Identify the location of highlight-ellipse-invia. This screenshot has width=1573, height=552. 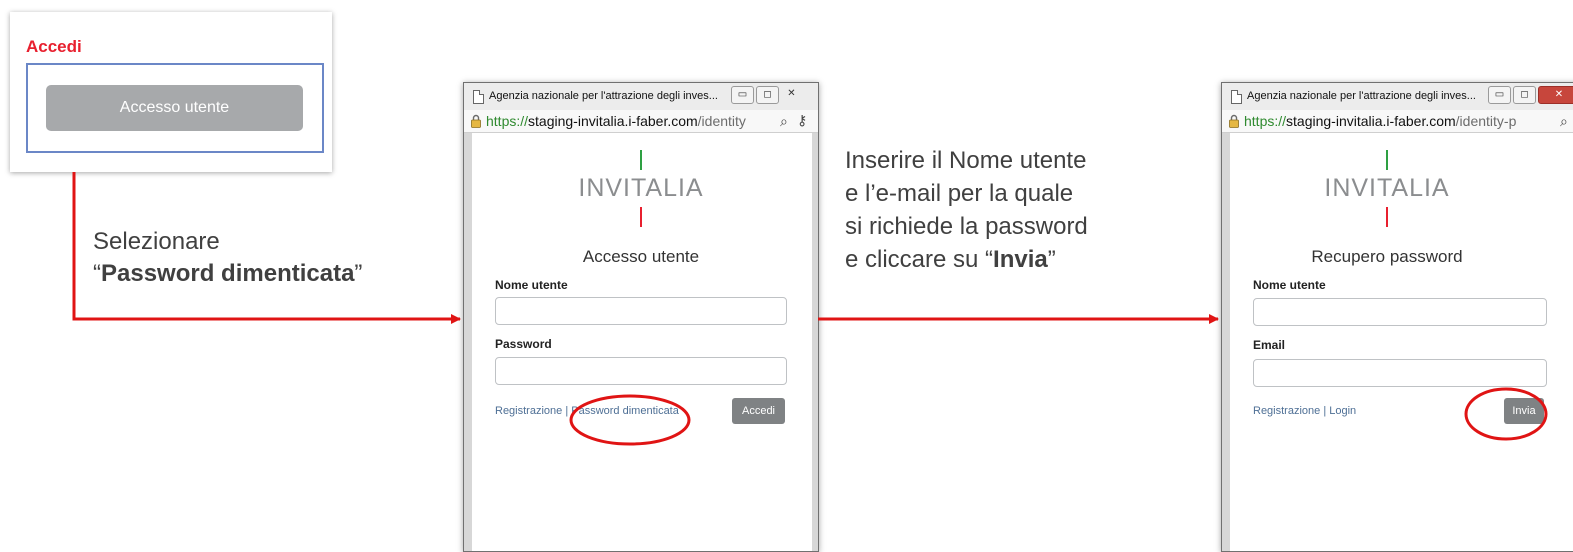
(1506, 414).